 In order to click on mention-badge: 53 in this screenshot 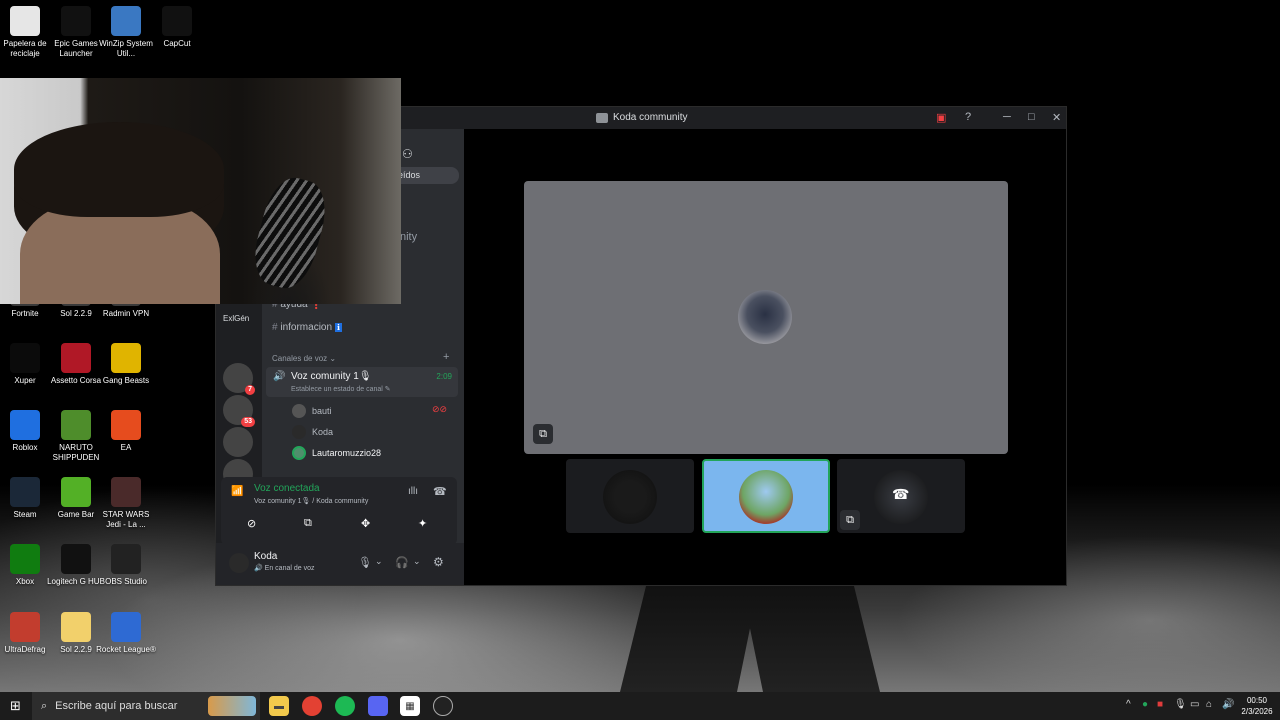, I will do `click(248, 422)`.